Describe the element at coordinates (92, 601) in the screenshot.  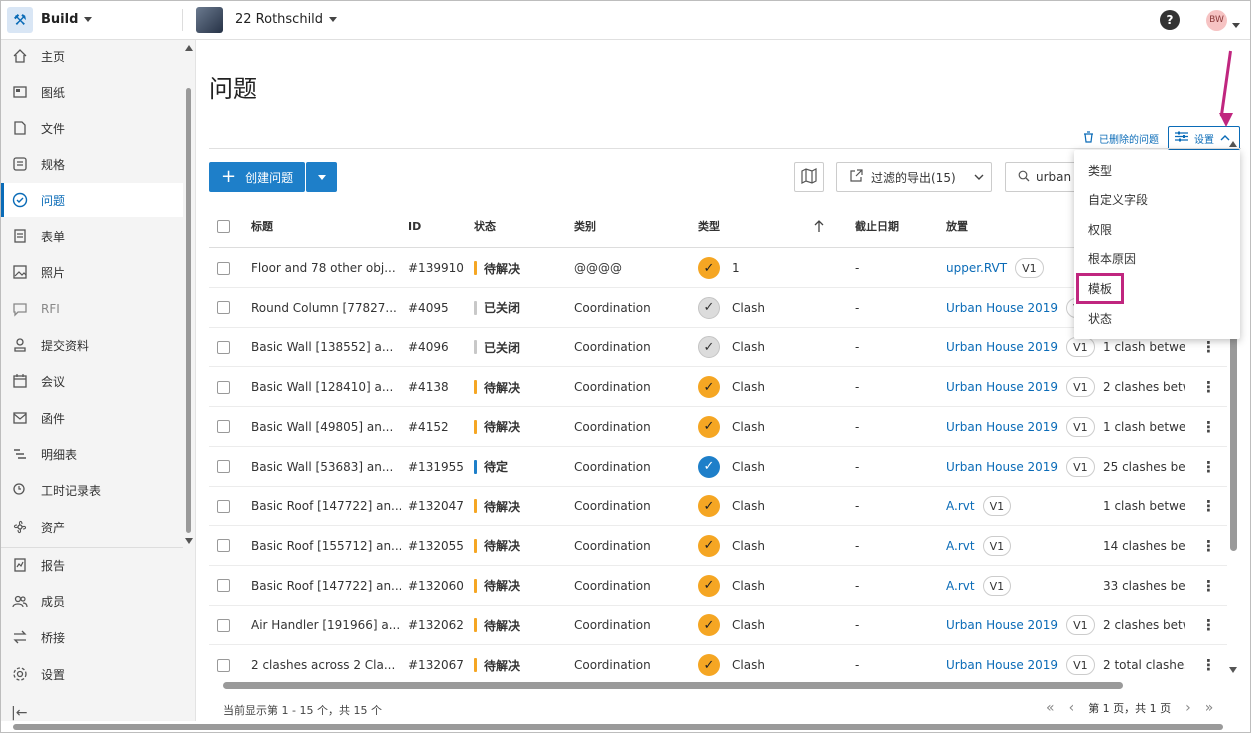
I see `sidebar-item-members: 成员` at that location.